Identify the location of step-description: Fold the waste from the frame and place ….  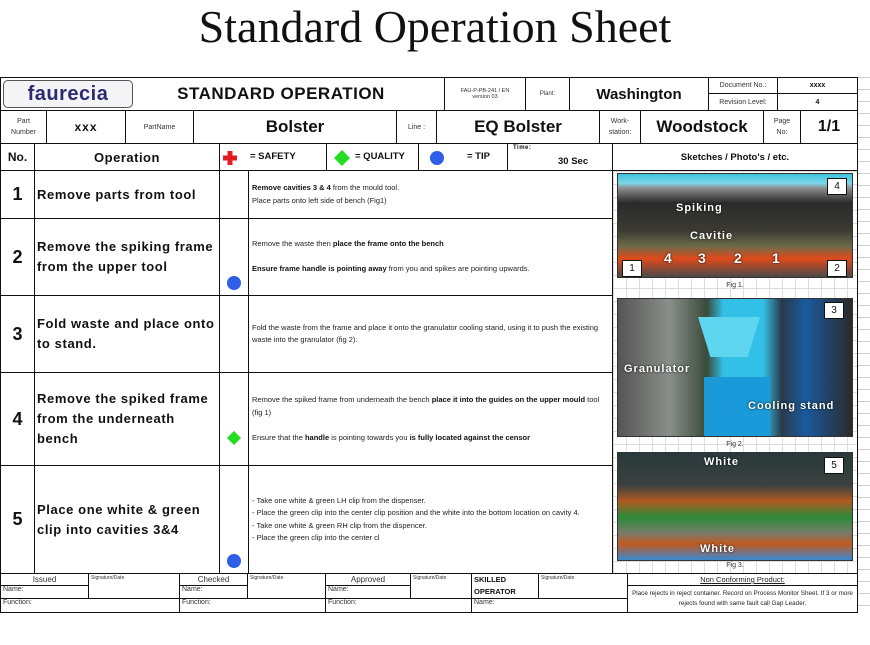
(430, 334).